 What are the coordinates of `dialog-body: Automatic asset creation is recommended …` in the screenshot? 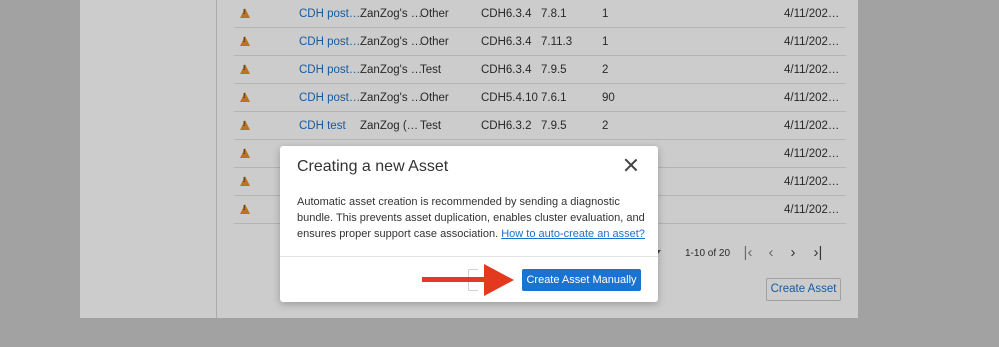 It's located at (472, 218).